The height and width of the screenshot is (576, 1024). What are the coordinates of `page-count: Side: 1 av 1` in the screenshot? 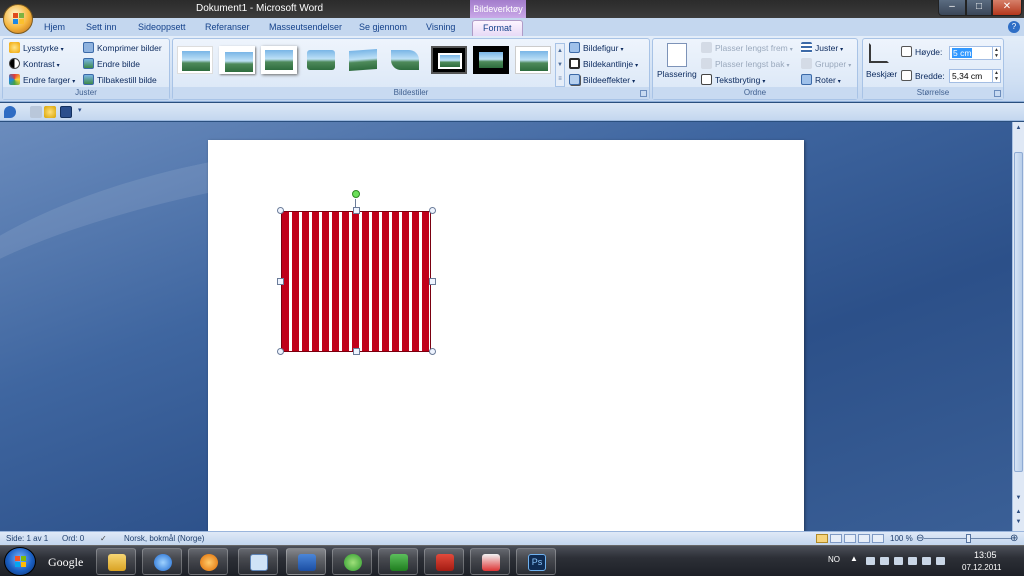 It's located at (27, 539).